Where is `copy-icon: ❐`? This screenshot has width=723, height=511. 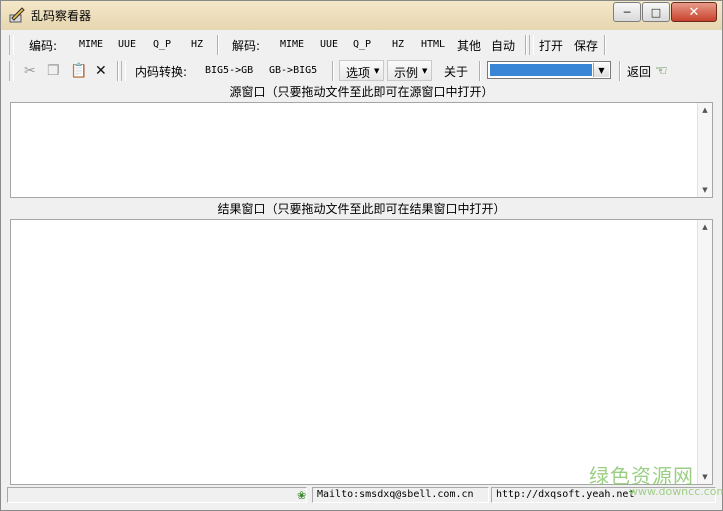 copy-icon: ❐ is located at coordinates (53, 71).